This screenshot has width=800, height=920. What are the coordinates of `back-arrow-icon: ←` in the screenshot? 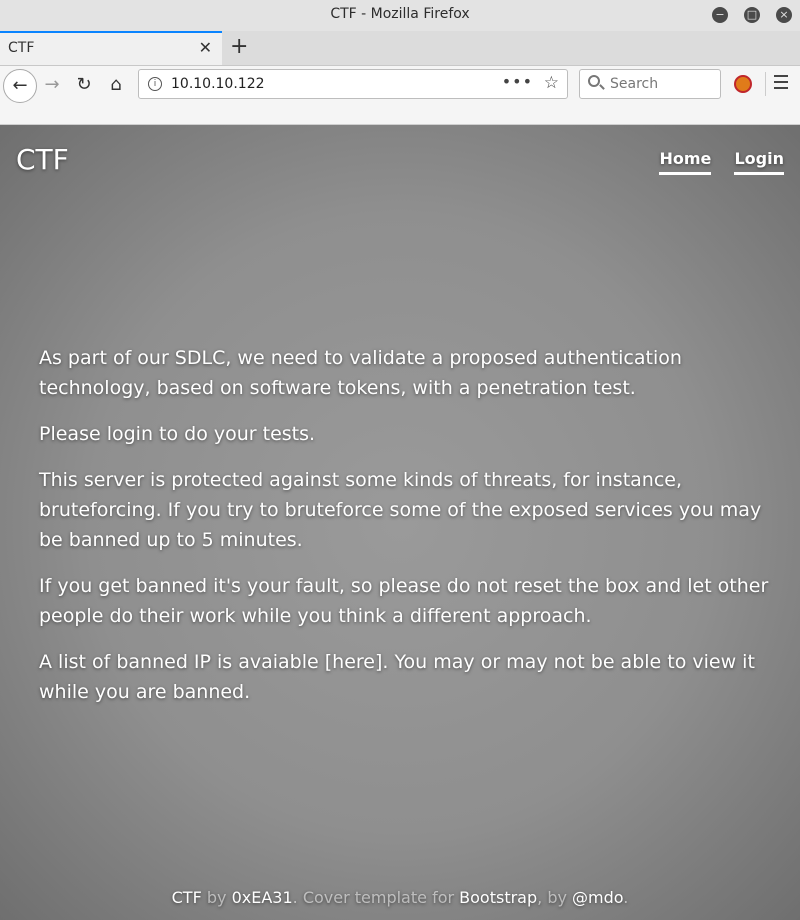 It's located at (20, 86).